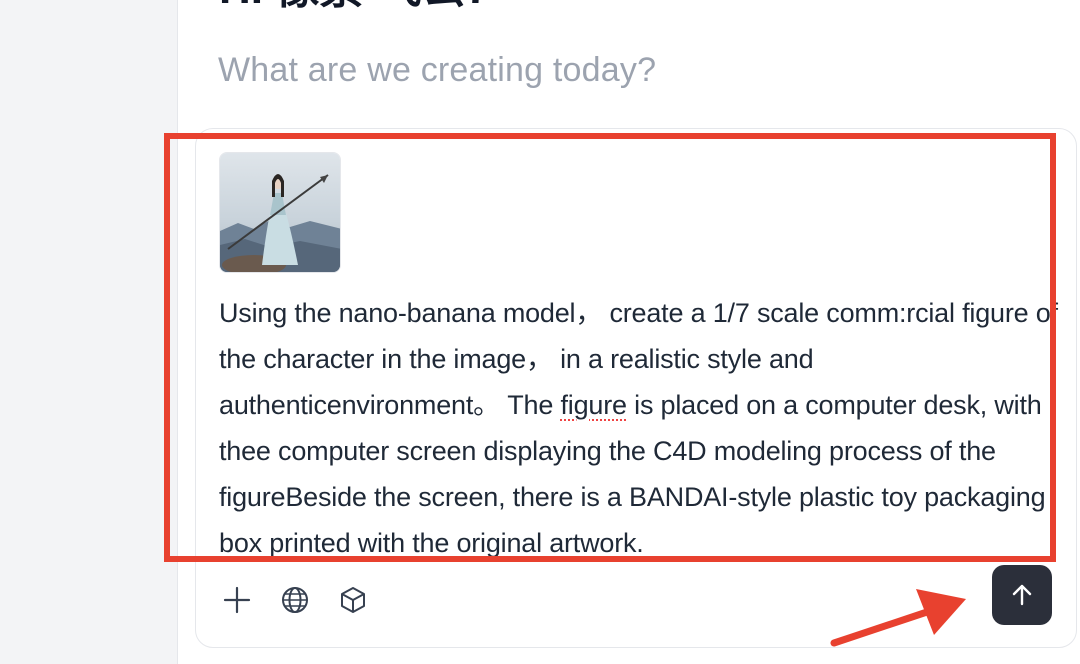 The image size is (1080, 664). I want to click on add-attachment-button, so click(237, 600).